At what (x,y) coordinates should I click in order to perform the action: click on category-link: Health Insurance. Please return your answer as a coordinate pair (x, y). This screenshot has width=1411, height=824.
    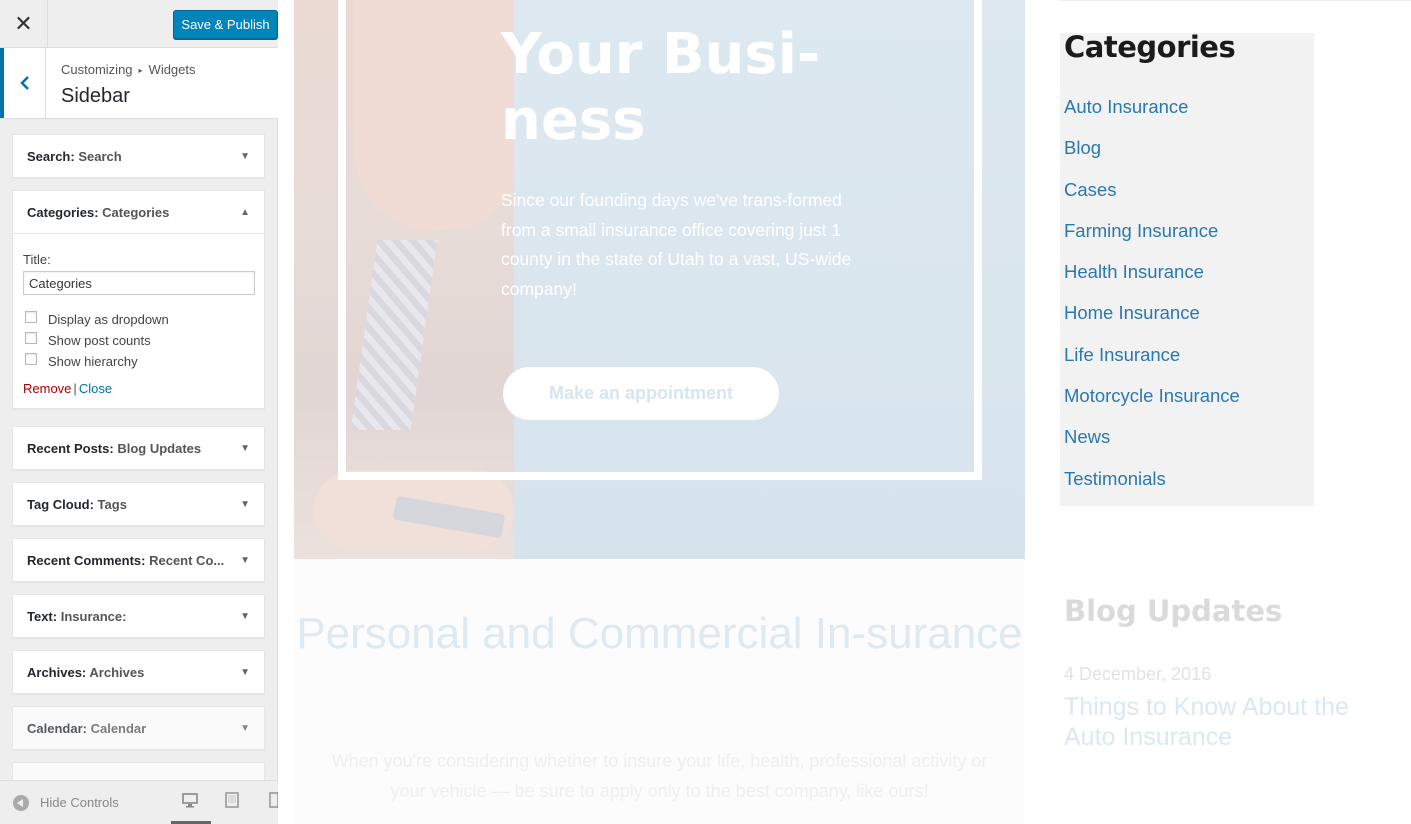
    Looking at the image, I should click on (1152, 281).